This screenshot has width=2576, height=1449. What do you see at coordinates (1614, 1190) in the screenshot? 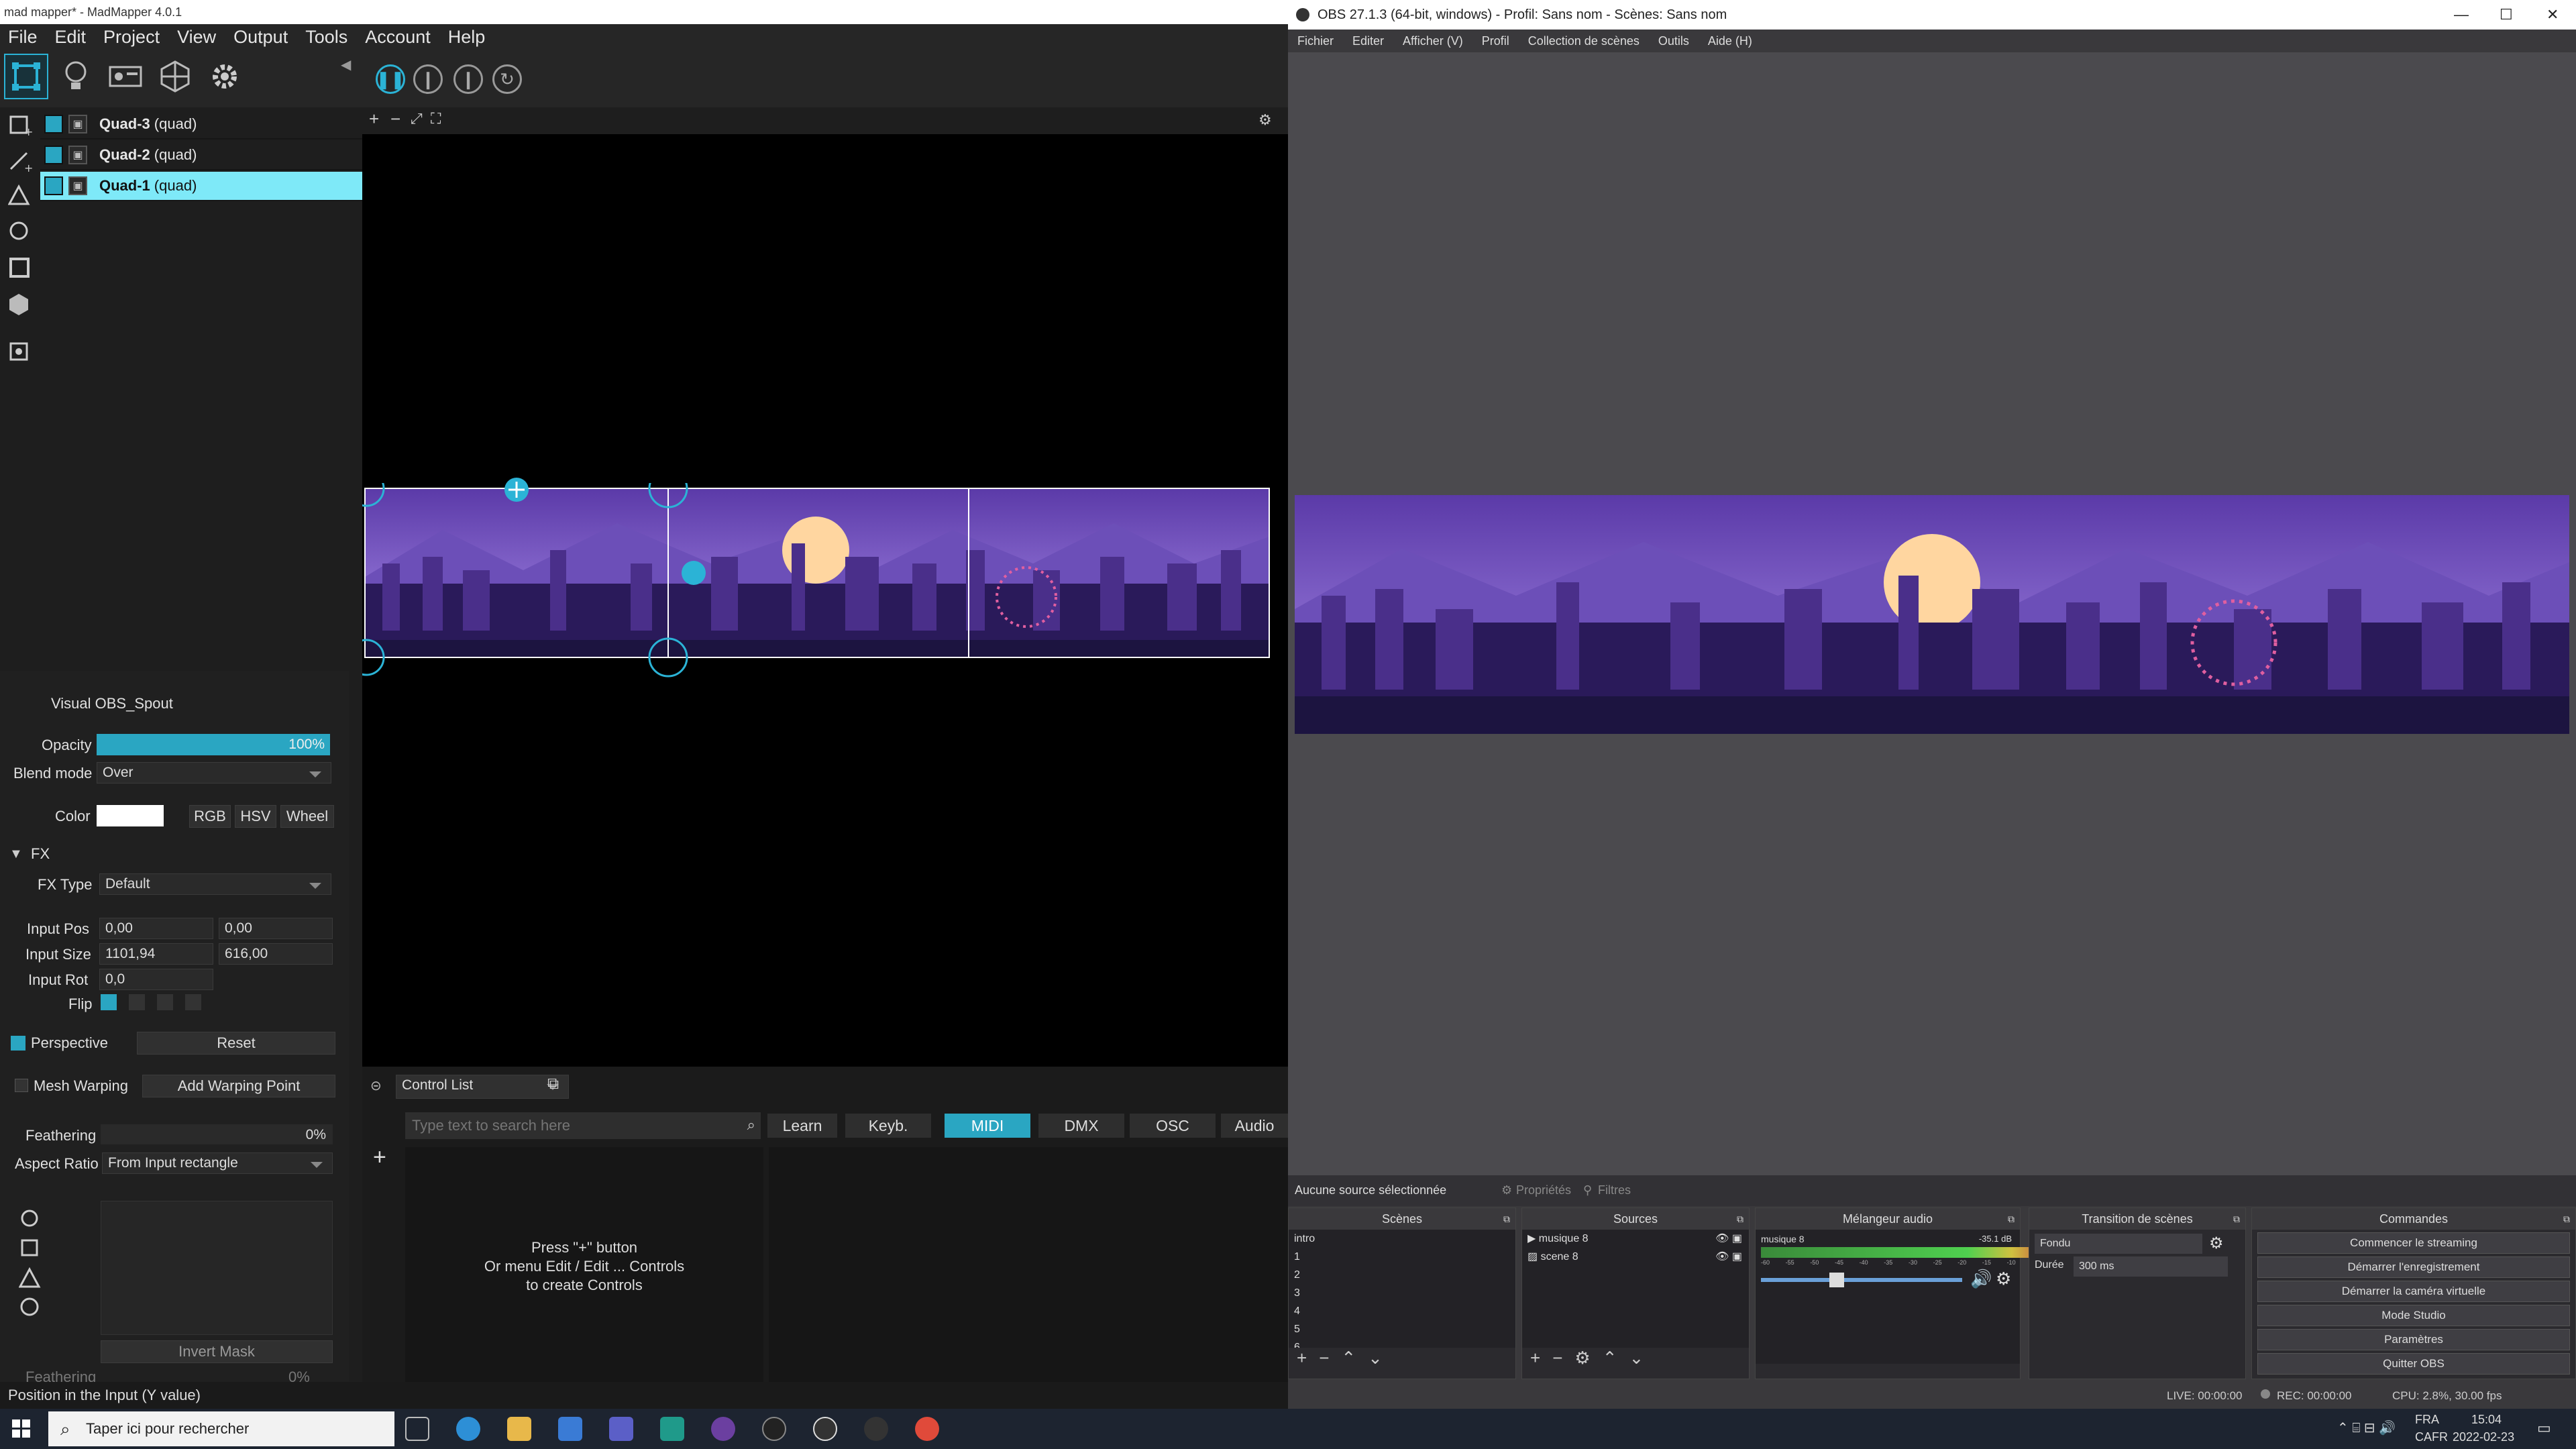
I see `filters-button: Filtres` at bounding box center [1614, 1190].